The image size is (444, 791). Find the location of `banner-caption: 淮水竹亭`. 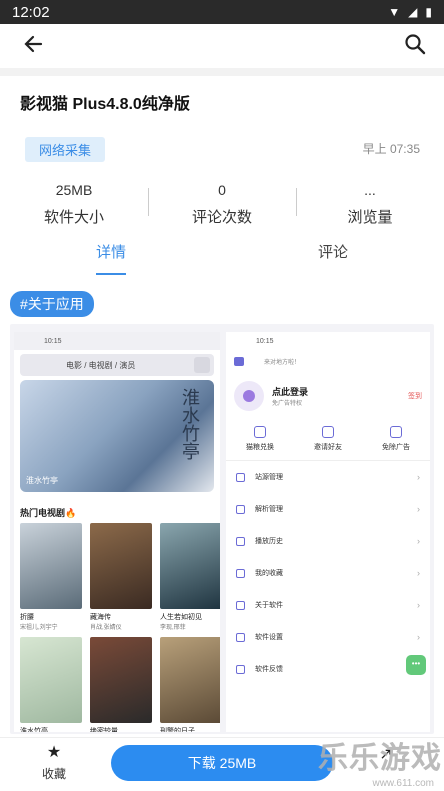

banner-caption: 淮水竹亭 is located at coordinates (42, 480).